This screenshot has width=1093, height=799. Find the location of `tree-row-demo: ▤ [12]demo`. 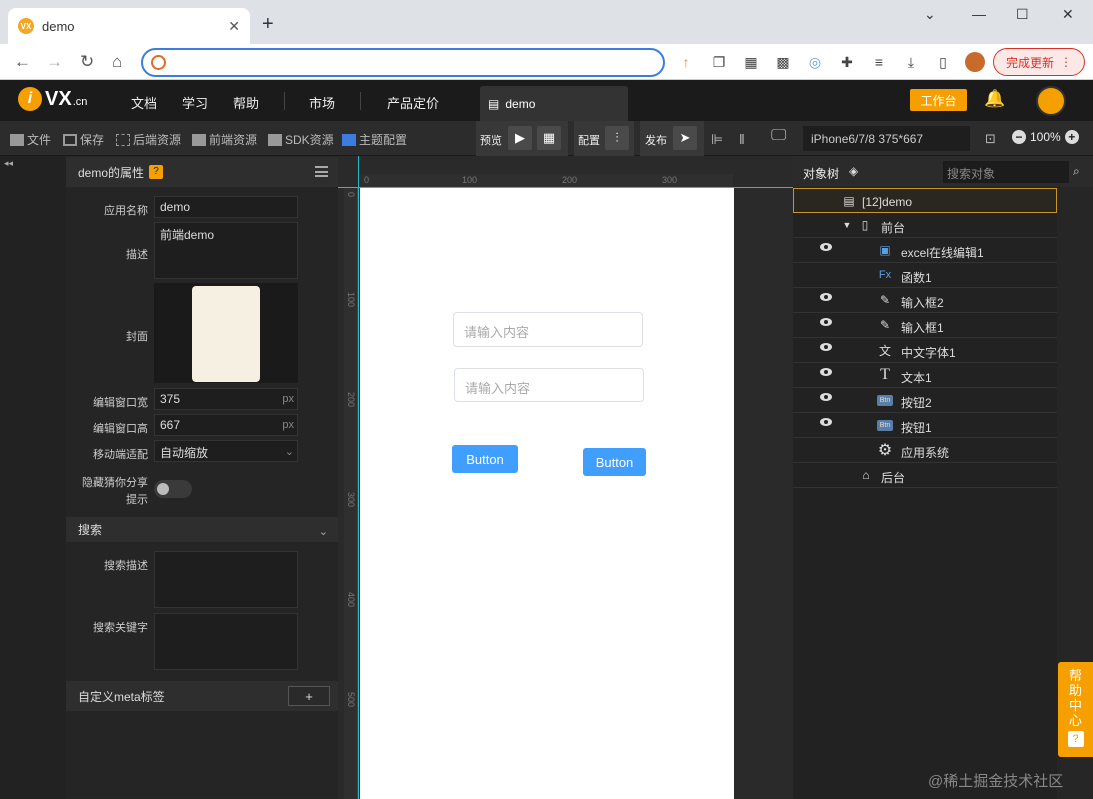

tree-row-demo: ▤ [12]demo is located at coordinates (925, 200).